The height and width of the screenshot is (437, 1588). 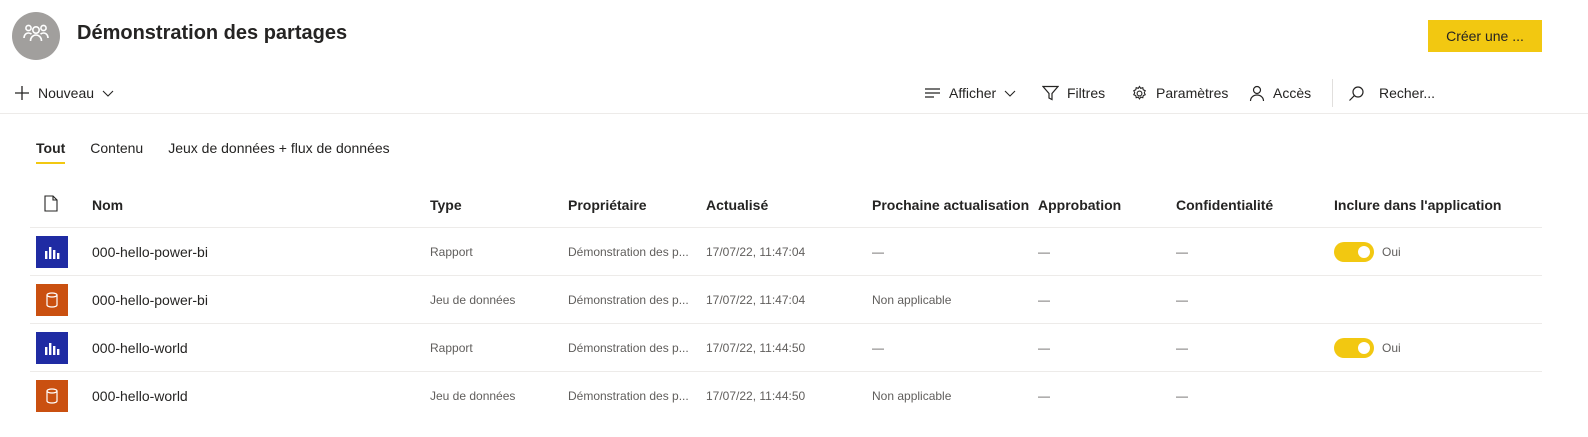 I want to click on workspace-title: Démonstration des partages, so click(x=212, y=33).